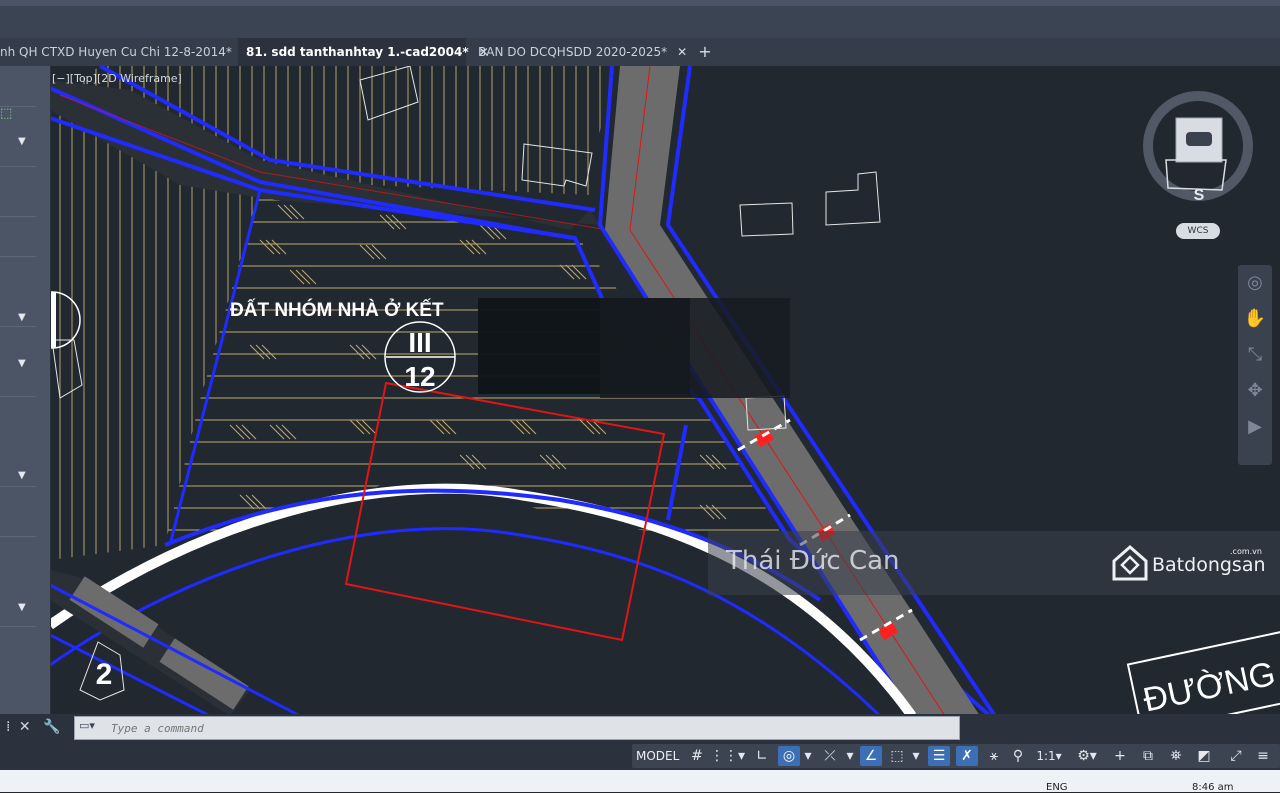 This screenshot has width=1280, height=793. I want to click on new-tab-button: +, so click(705, 52).